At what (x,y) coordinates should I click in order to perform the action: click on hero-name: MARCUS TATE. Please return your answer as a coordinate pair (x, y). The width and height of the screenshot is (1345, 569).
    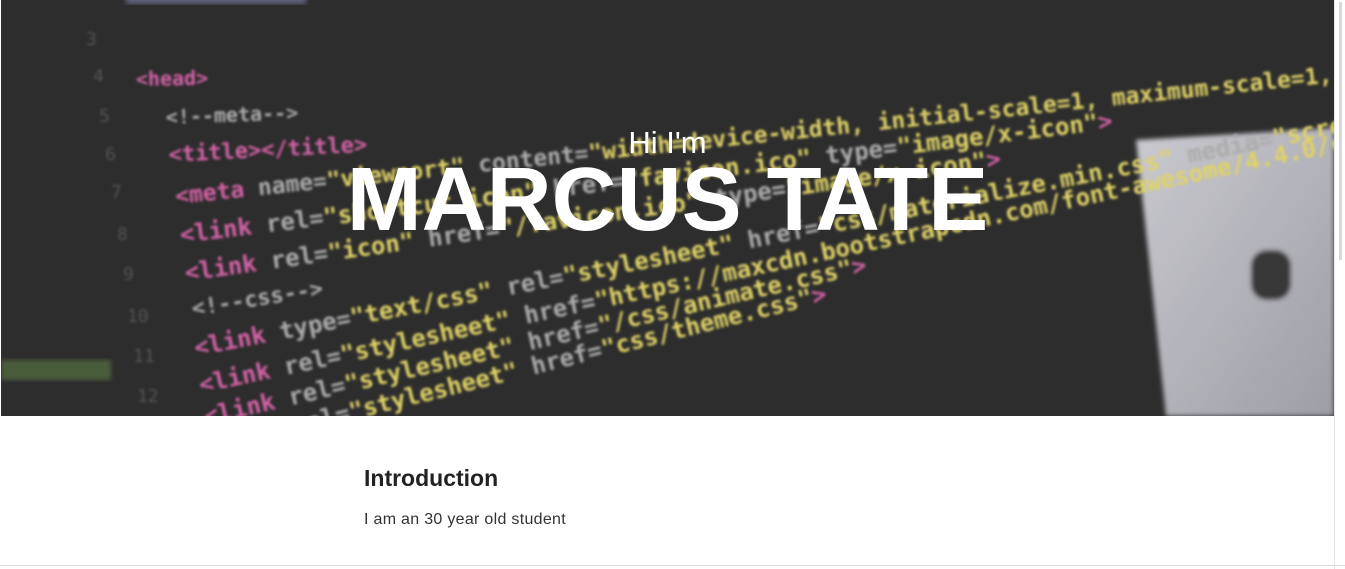
    Looking at the image, I should click on (667, 200).